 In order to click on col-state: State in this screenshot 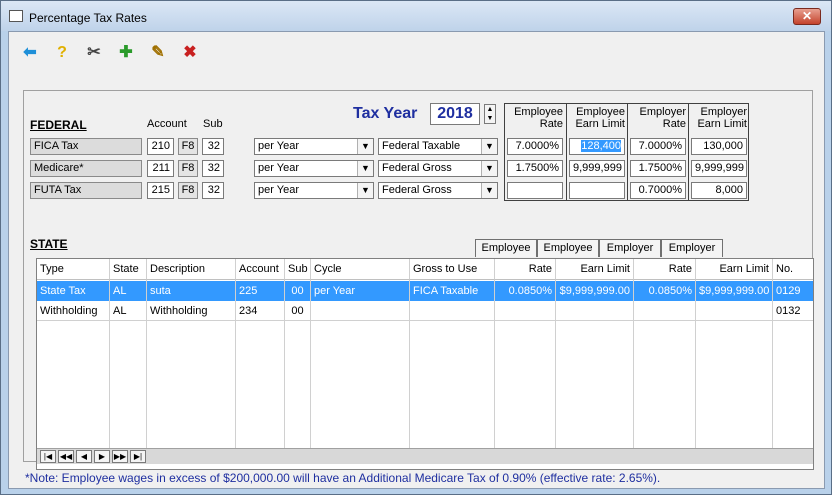, I will do `click(128, 269)`.